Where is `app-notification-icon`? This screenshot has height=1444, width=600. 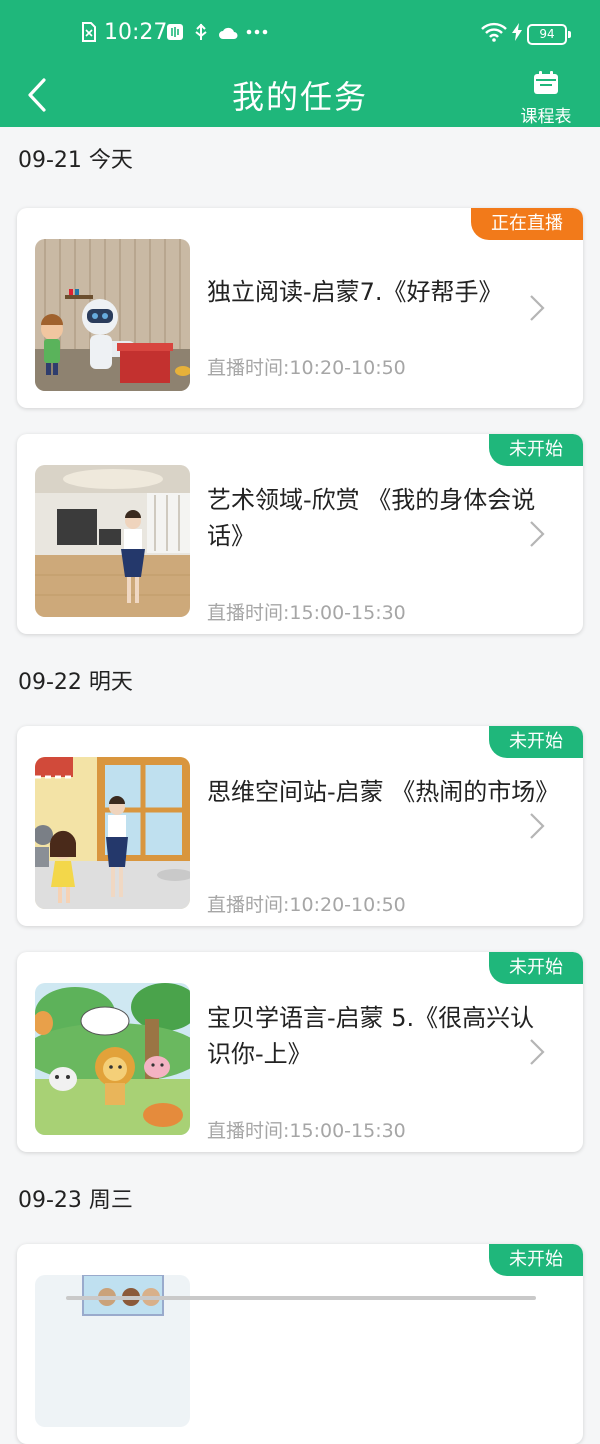
app-notification-icon is located at coordinates (175, 32).